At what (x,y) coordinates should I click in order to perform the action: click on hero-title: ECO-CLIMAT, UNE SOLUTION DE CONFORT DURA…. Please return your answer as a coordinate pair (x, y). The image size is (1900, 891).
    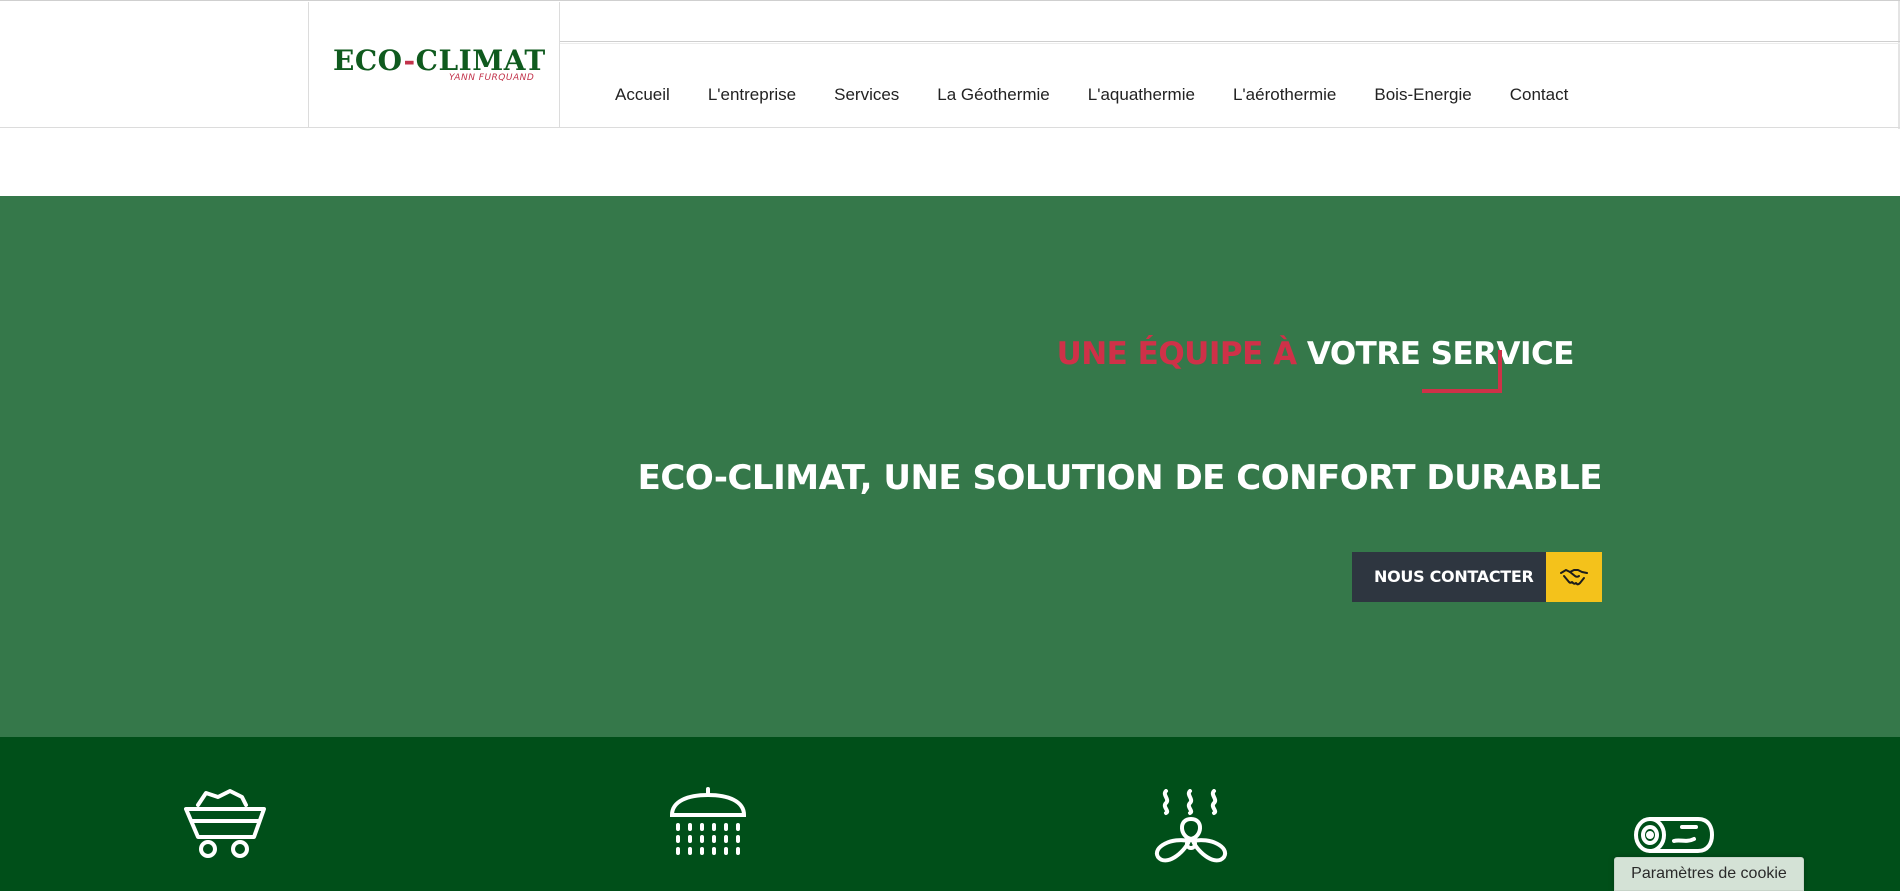
    Looking at the image, I should click on (1120, 478).